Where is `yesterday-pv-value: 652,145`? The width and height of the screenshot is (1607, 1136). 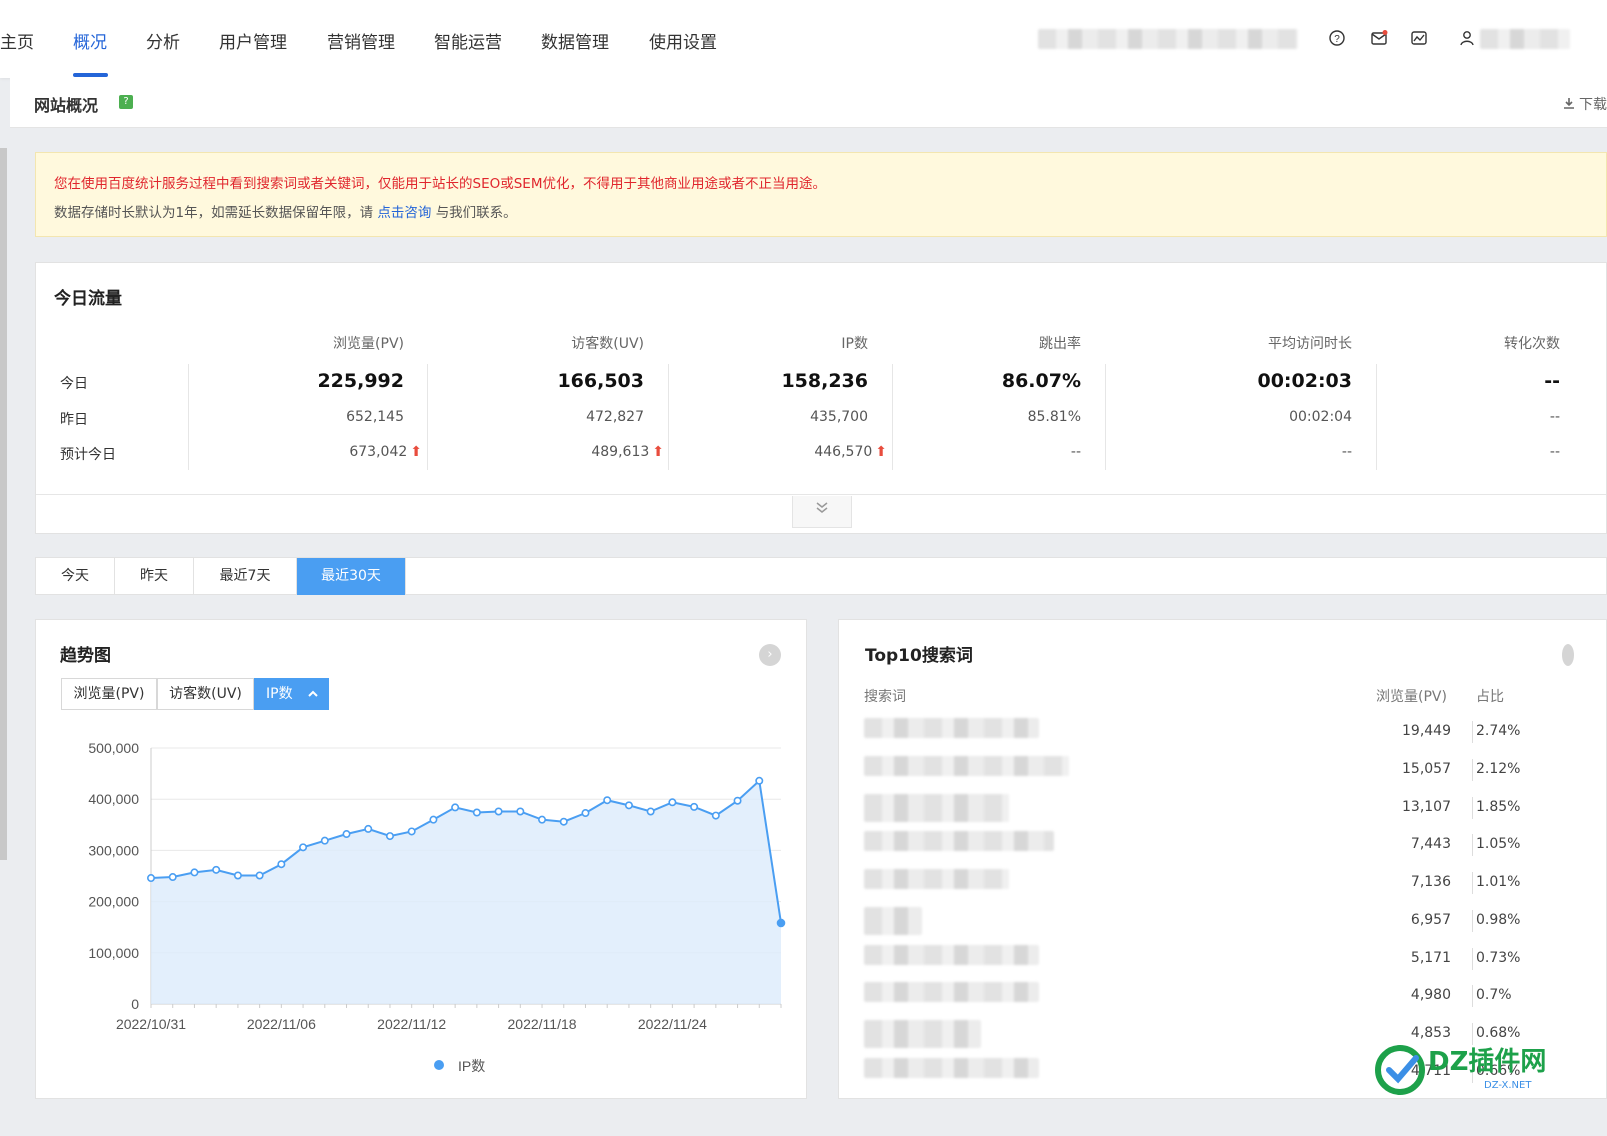 yesterday-pv-value: 652,145 is located at coordinates (375, 417).